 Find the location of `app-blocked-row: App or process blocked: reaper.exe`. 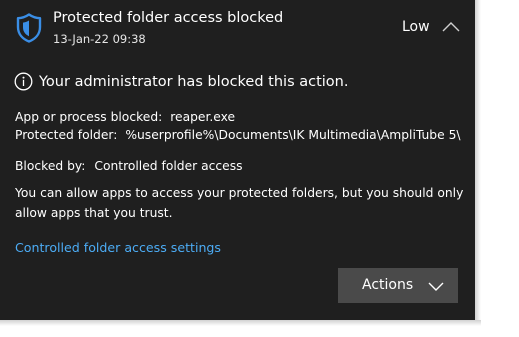

app-blocked-row: App or process blocked: reaper.exe is located at coordinates (125, 117).